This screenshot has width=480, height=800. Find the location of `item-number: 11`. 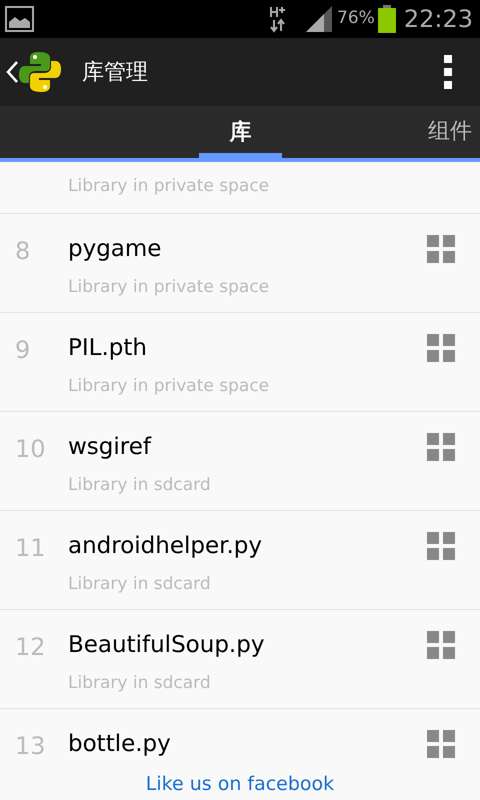

item-number: 11 is located at coordinates (31, 548).